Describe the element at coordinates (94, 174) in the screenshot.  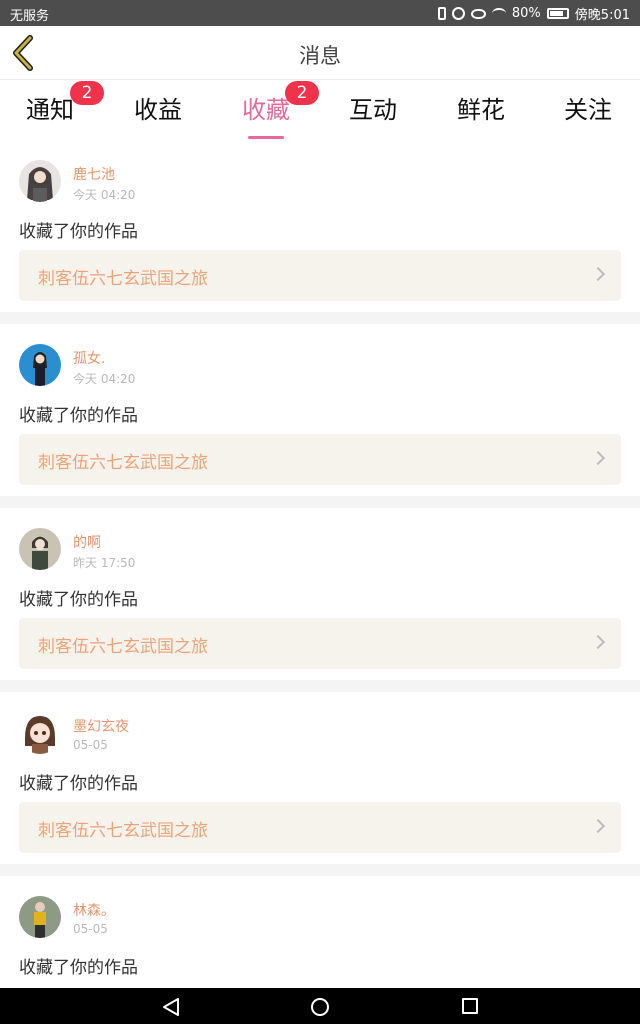
I see `username: 鹿七池` at that location.